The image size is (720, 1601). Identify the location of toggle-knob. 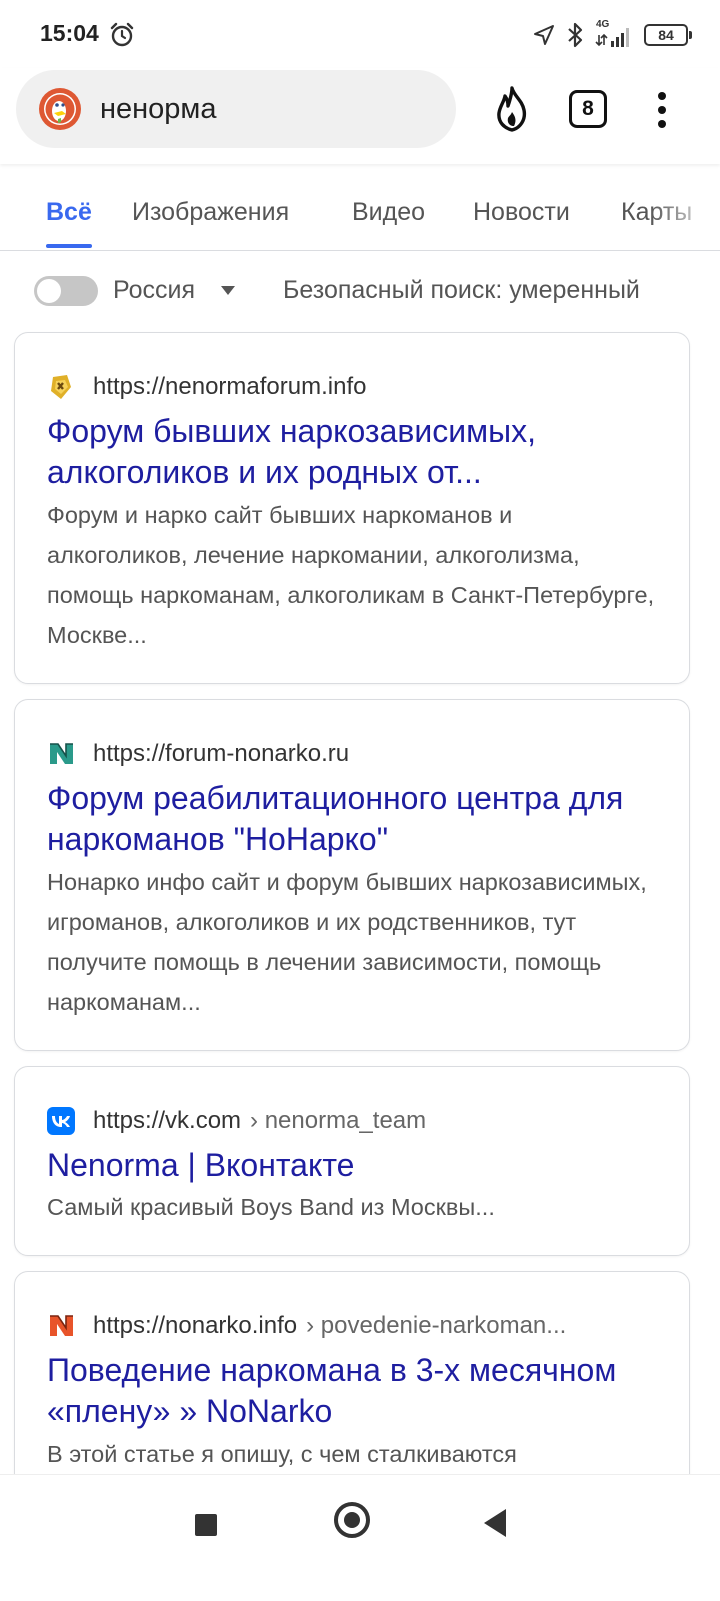
(49, 291).